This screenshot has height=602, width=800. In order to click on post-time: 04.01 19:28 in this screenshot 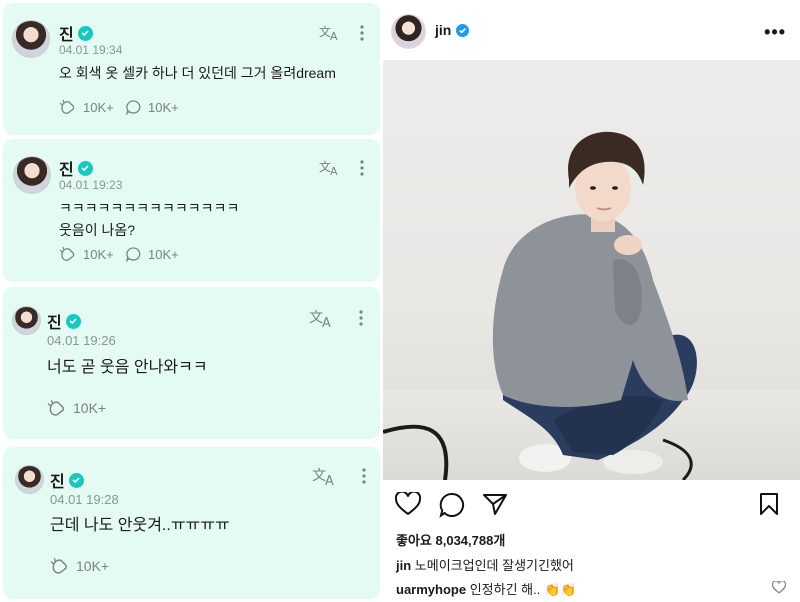, I will do `click(84, 499)`.